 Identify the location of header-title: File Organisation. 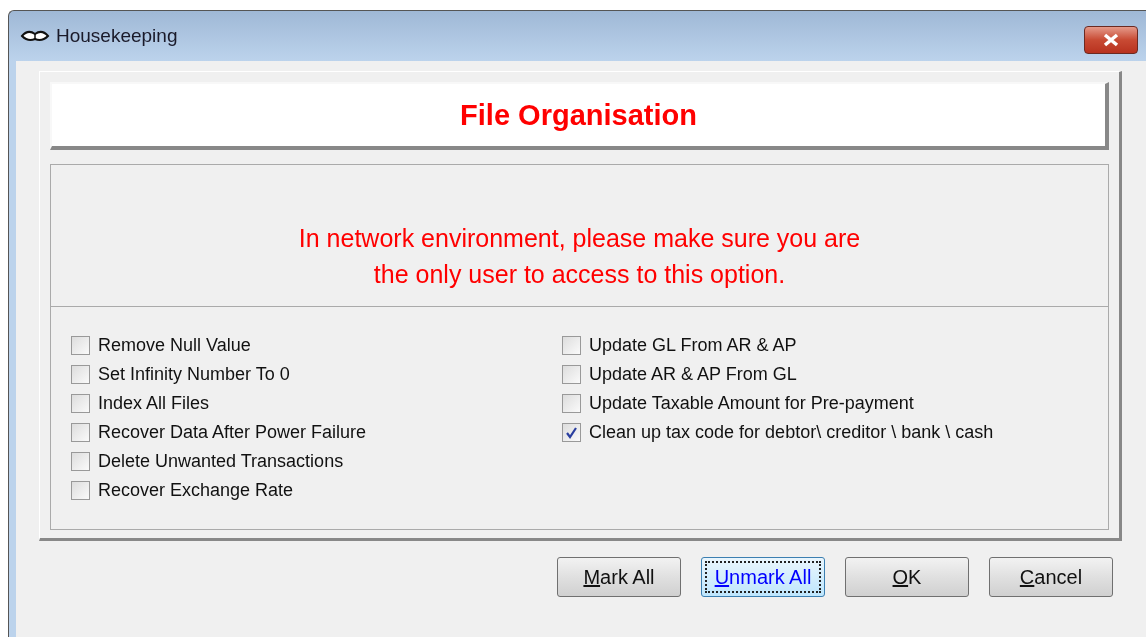
(578, 115).